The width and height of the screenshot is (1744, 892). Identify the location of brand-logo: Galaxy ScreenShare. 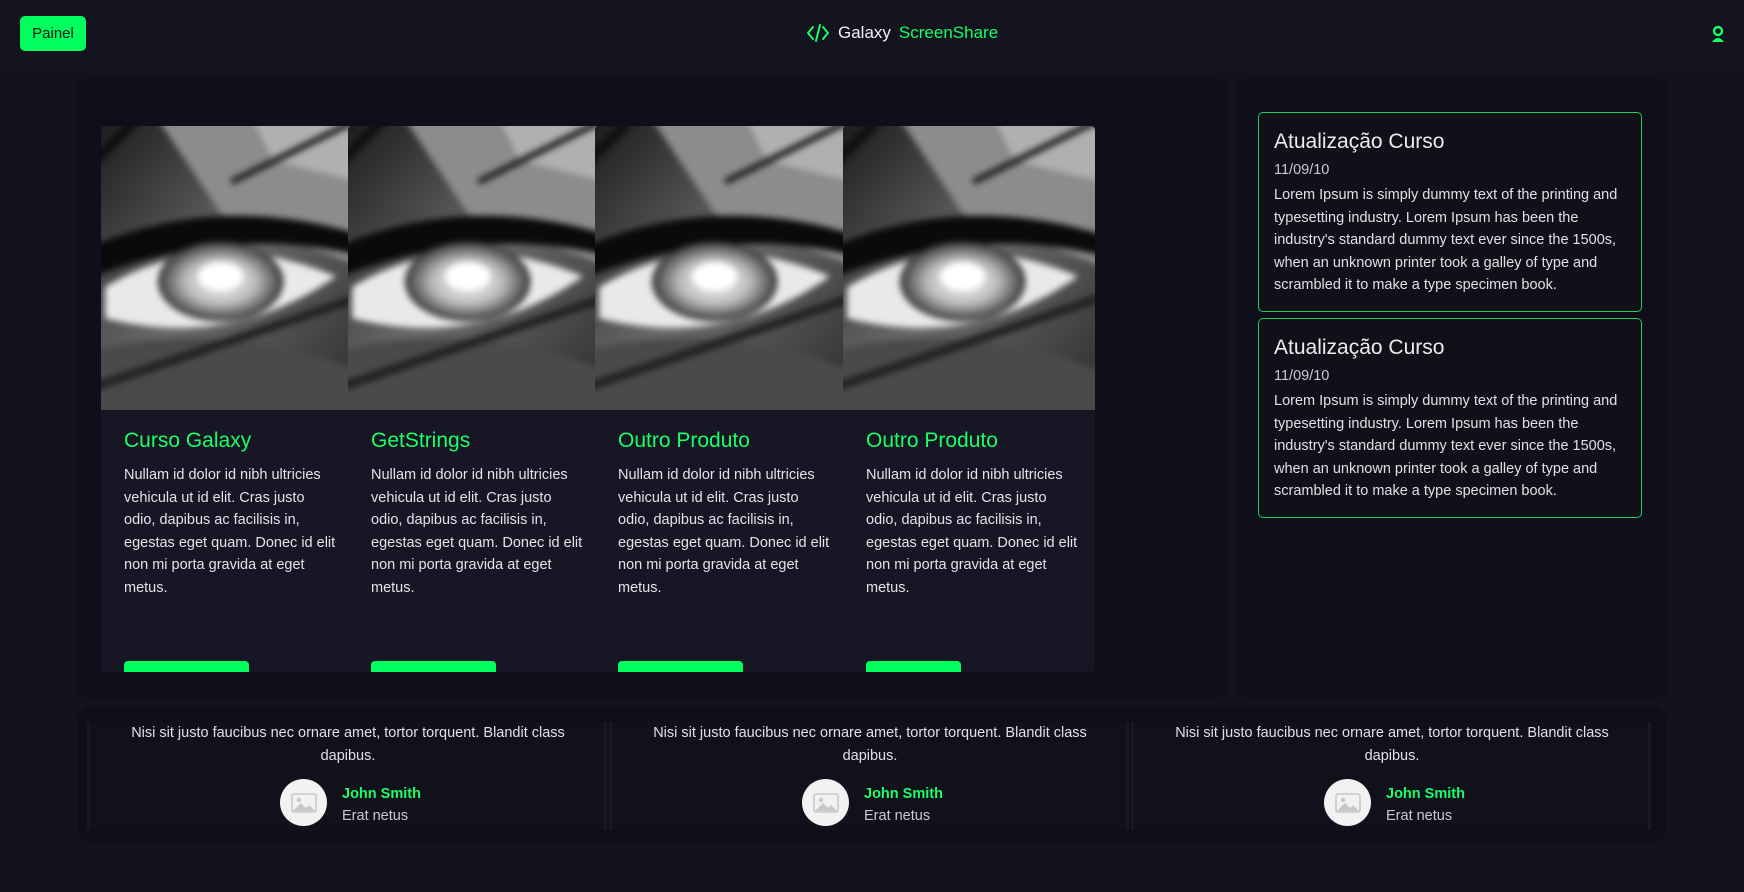
(902, 33).